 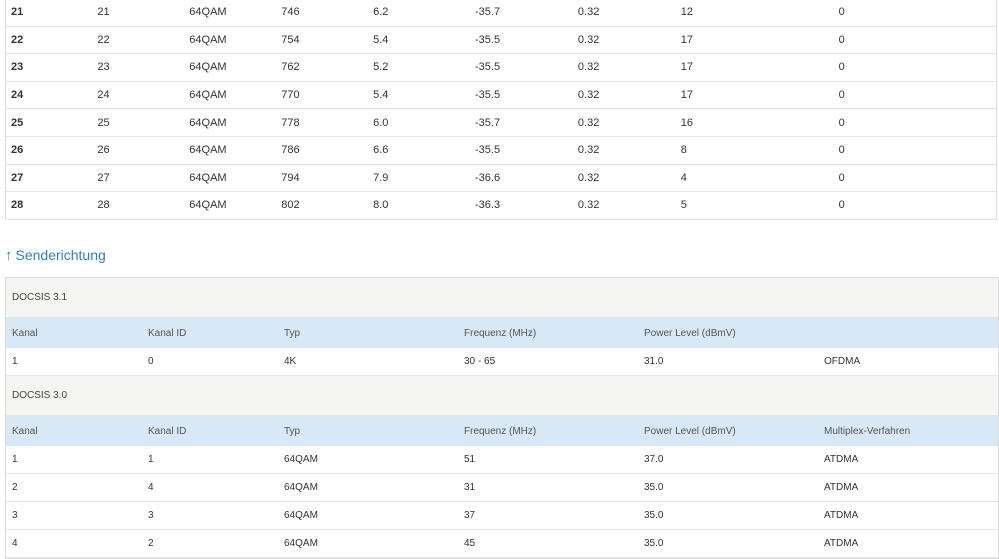 What do you see at coordinates (424, 13) in the screenshot?
I see `table-cell: 6.2` at bounding box center [424, 13].